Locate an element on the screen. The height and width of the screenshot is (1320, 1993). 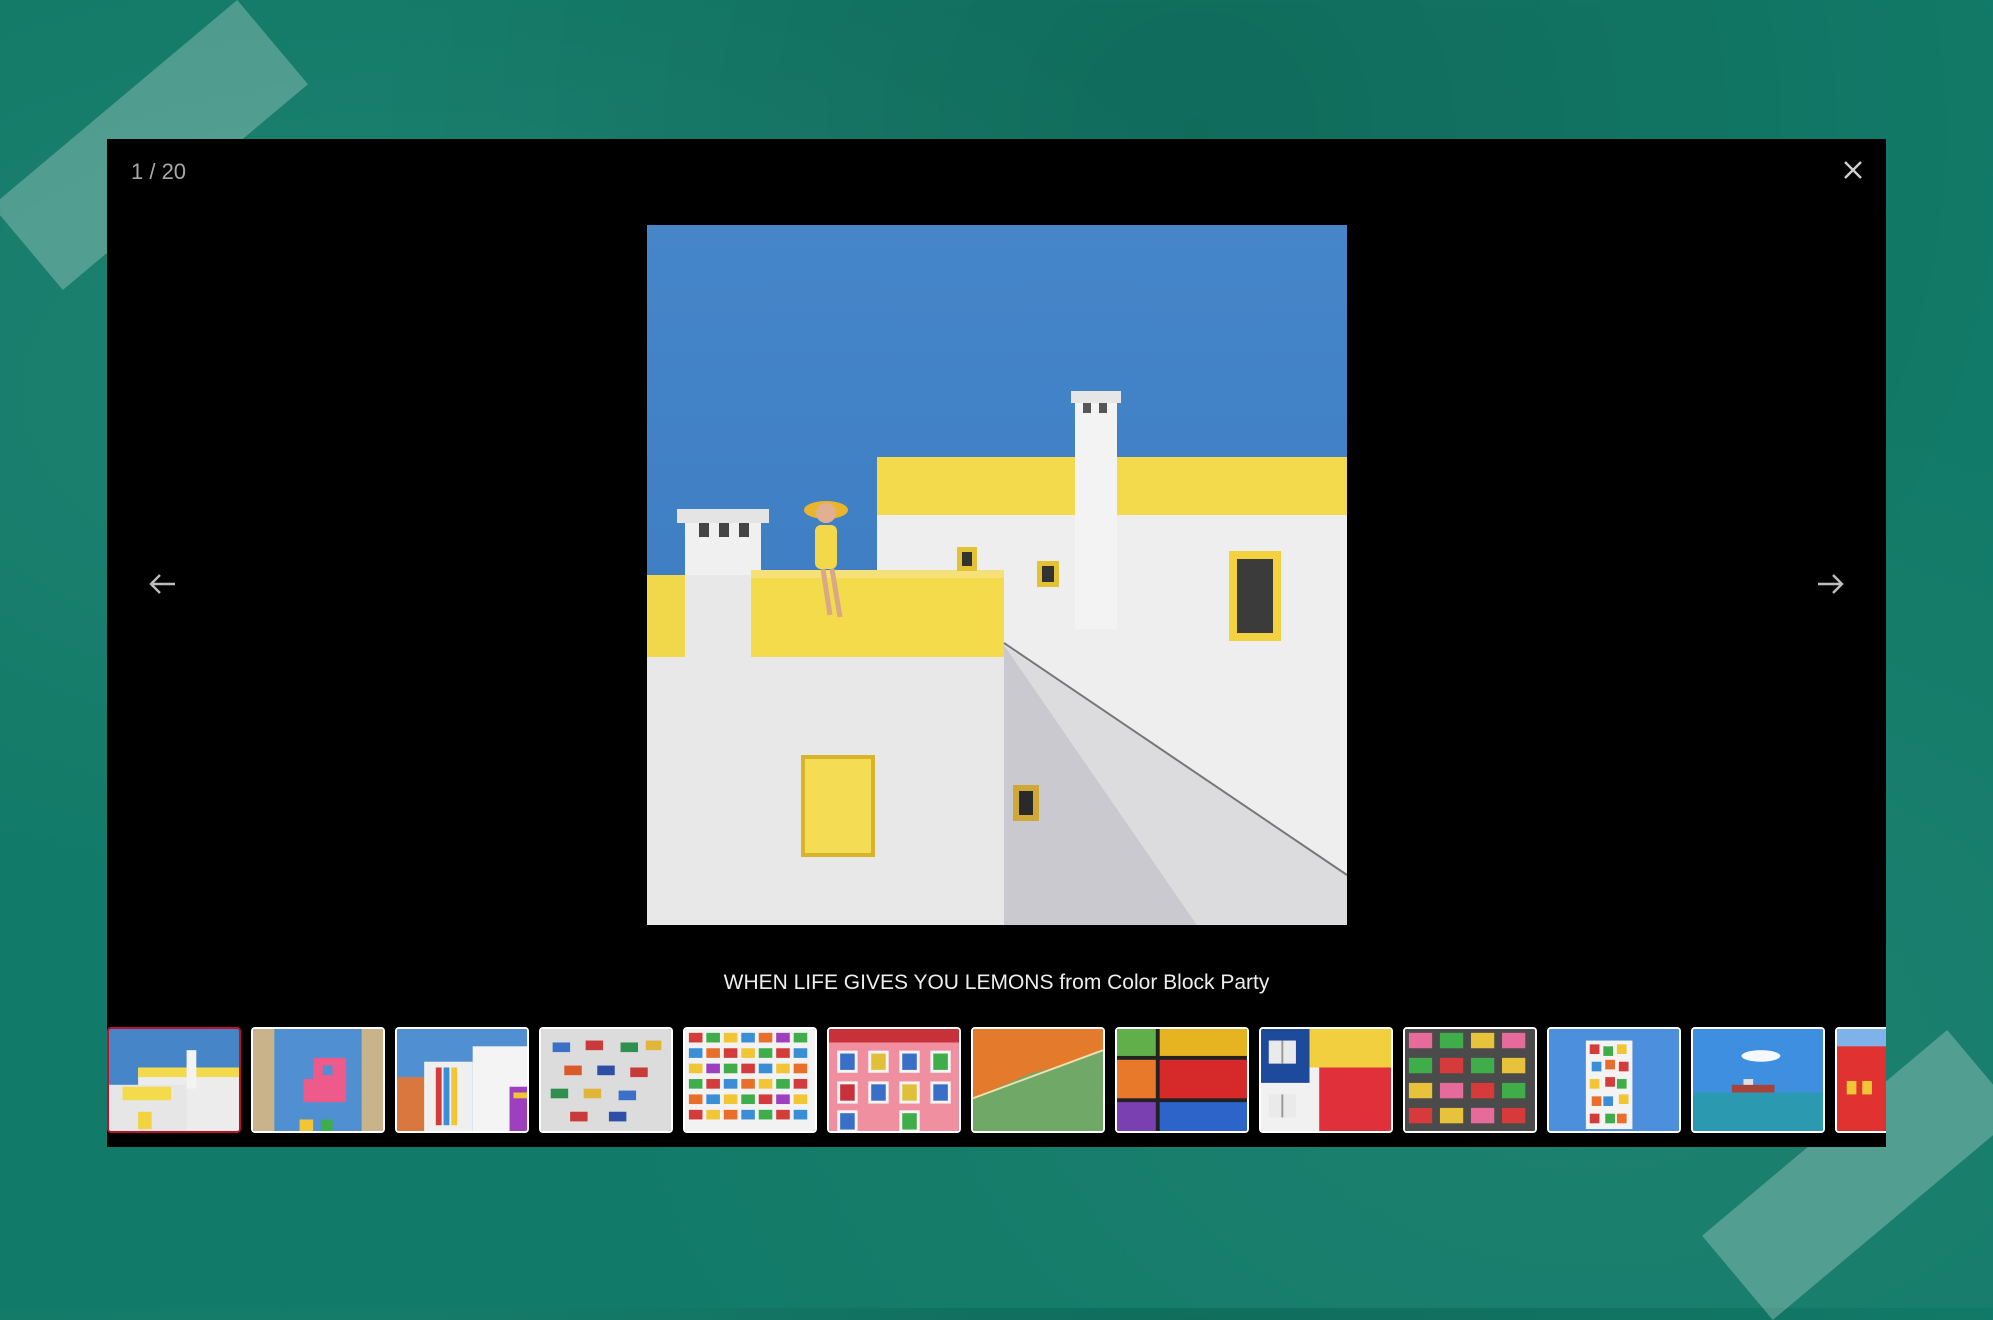
close-button is located at coordinates (1853, 170).